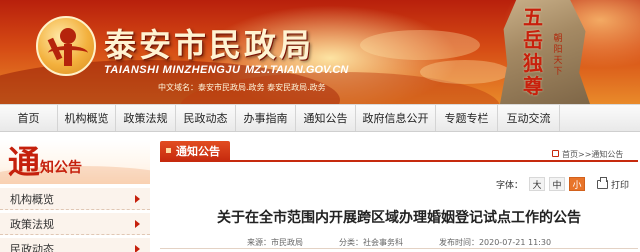 This screenshot has width=640, height=252. I want to click on nav-item-interaction: 互动交流, so click(529, 118).